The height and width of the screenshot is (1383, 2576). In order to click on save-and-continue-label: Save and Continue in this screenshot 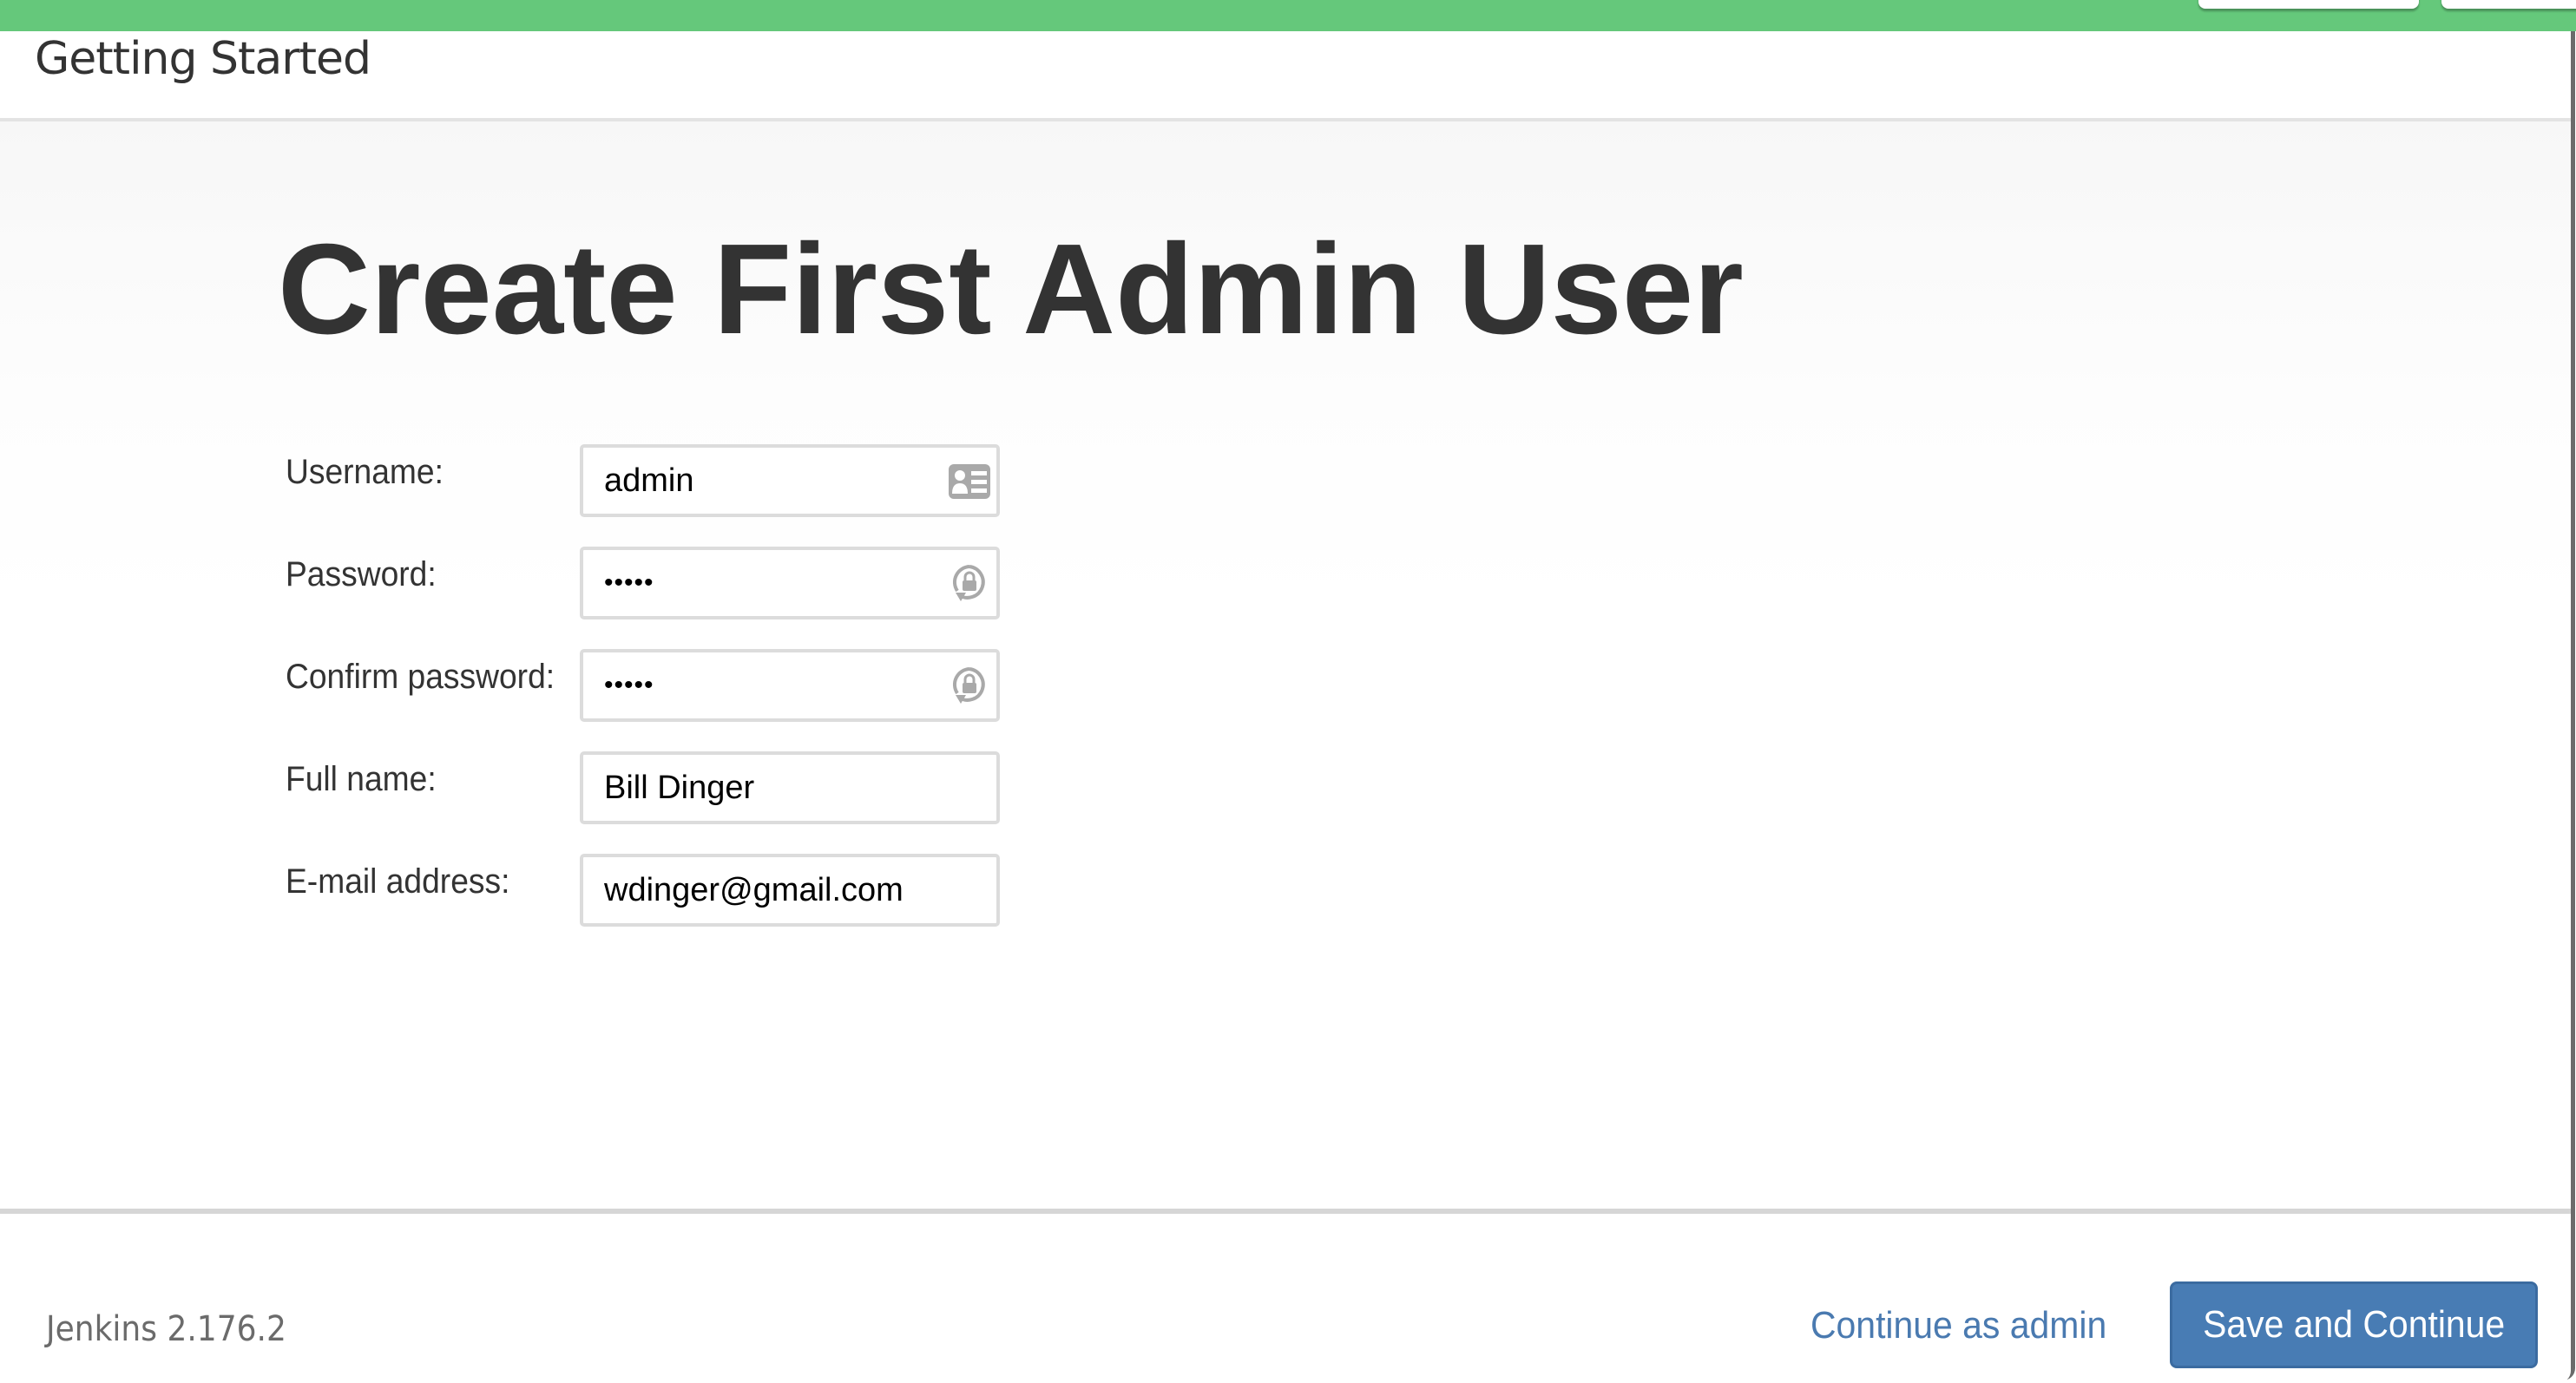, I will do `click(2354, 1325)`.